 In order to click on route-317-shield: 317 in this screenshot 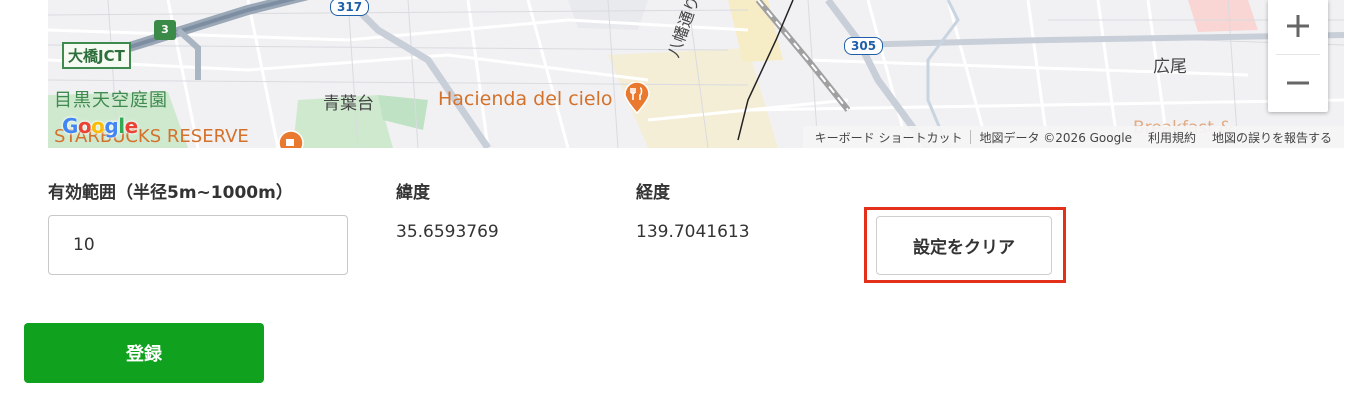, I will do `click(350, 8)`.